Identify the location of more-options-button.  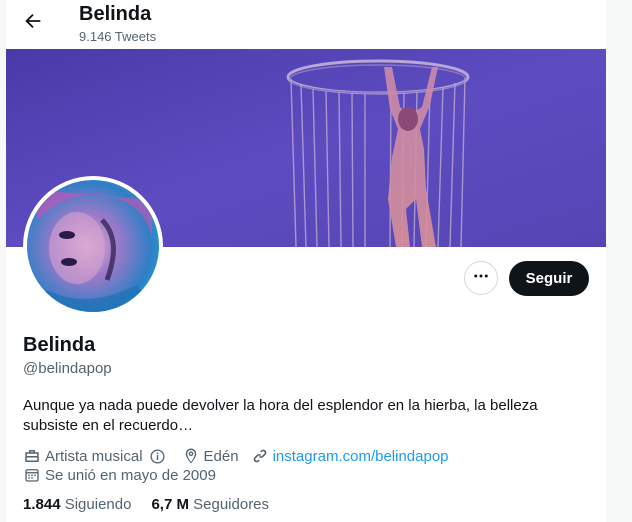
(481, 278).